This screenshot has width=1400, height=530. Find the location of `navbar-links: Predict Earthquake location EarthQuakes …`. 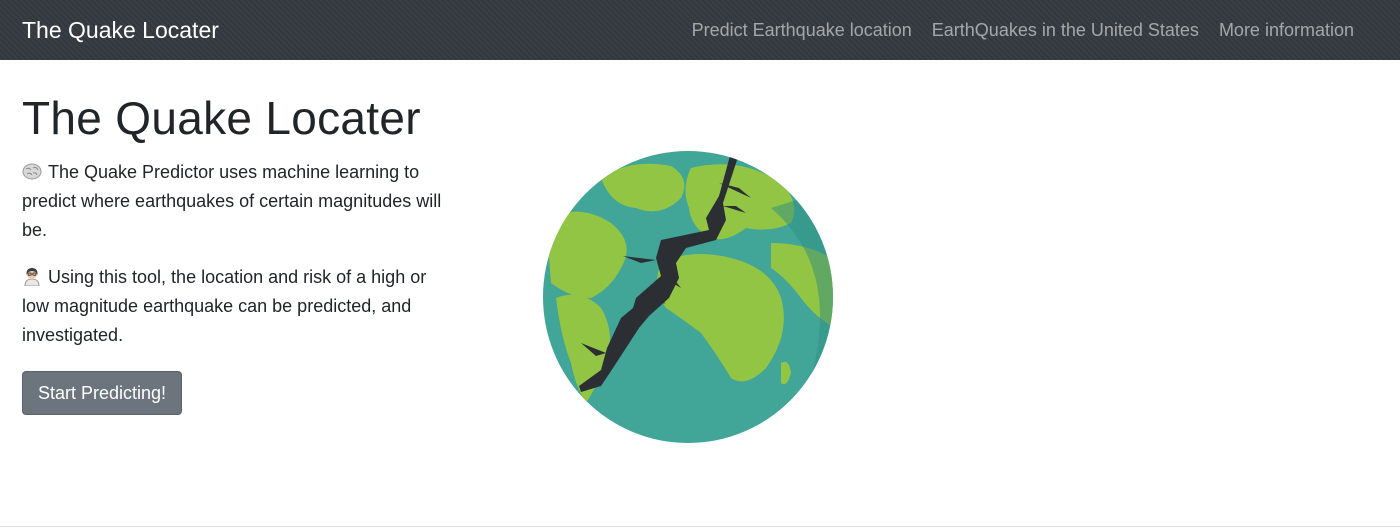

navbar-links: Predict Earthquake location EarthQuakes … is located at coordinates (1013, 30).